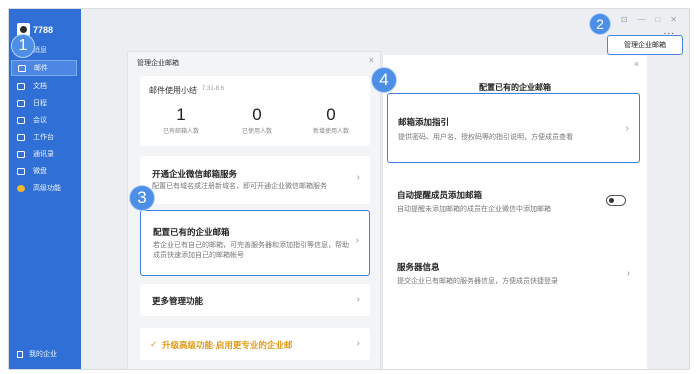  I want to click on server-info-item: 服务器信息 提交企业已有邮箱的服务器信息，方便成员快捷登录 ›, so click(513, 273).